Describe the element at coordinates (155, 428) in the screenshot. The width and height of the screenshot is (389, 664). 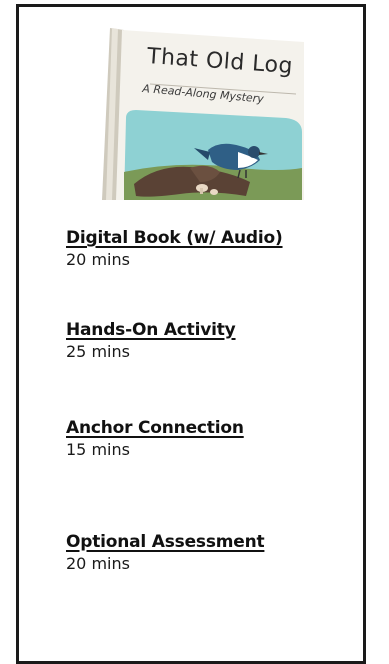
I see `item-title: Anchor Connection` at that location.